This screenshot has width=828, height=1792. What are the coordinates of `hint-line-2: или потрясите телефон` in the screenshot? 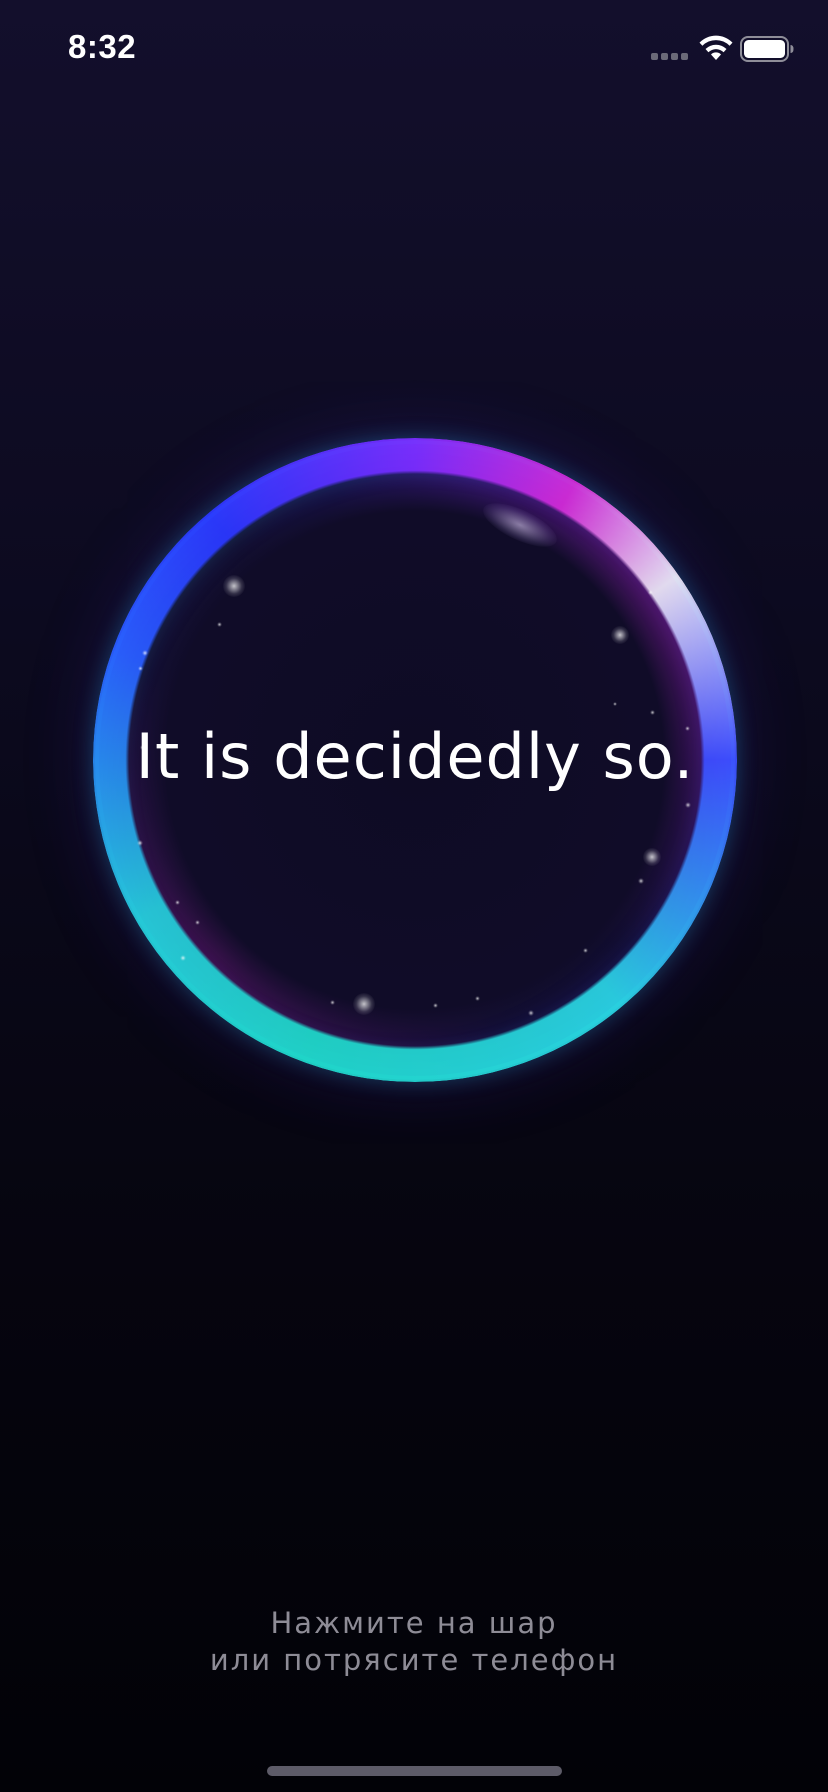 It's located at (414, 1660).